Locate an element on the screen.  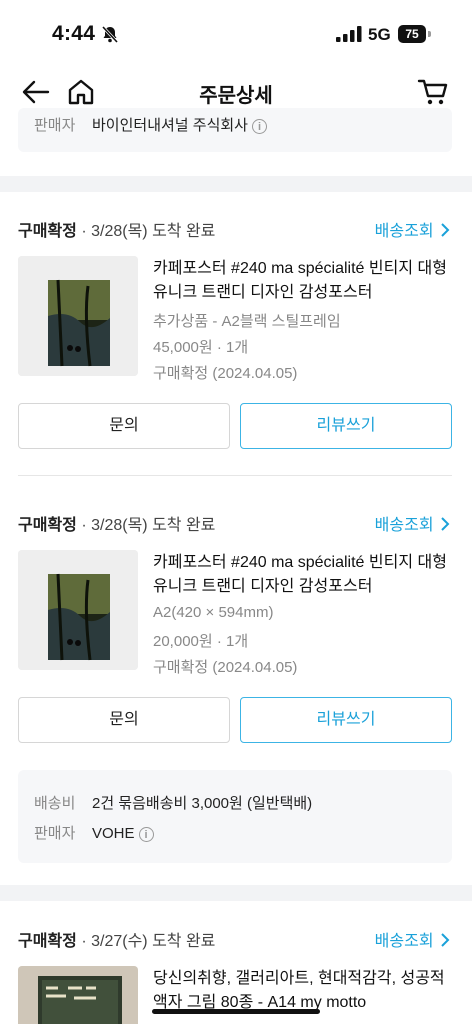
status-bar: 4:44 5G 75 is located at coordinates (236, 35).